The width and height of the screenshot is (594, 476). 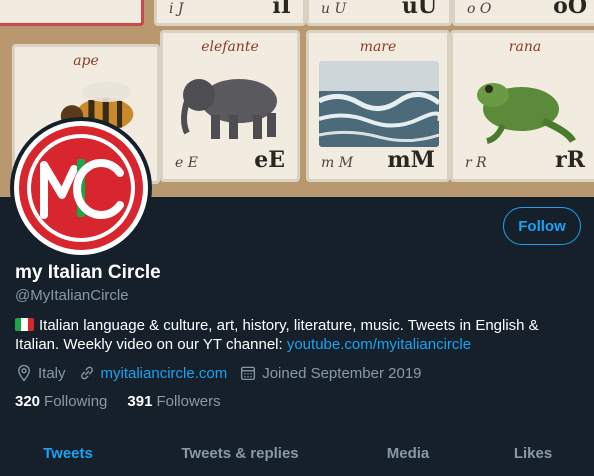 I want to click on tab-likes: Likes, so click(x=533, y=453).